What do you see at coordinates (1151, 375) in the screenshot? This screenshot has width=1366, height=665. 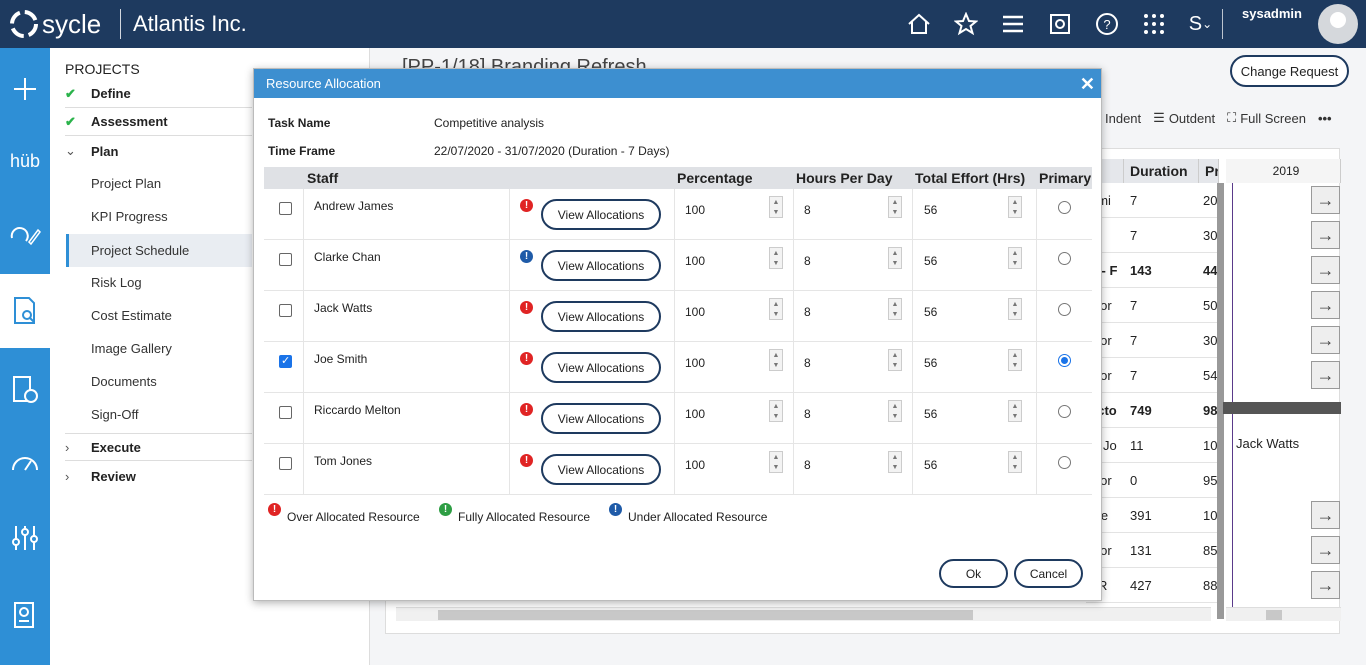 I see `gantt-row: ctor754` at bounding box center [1151, 375].